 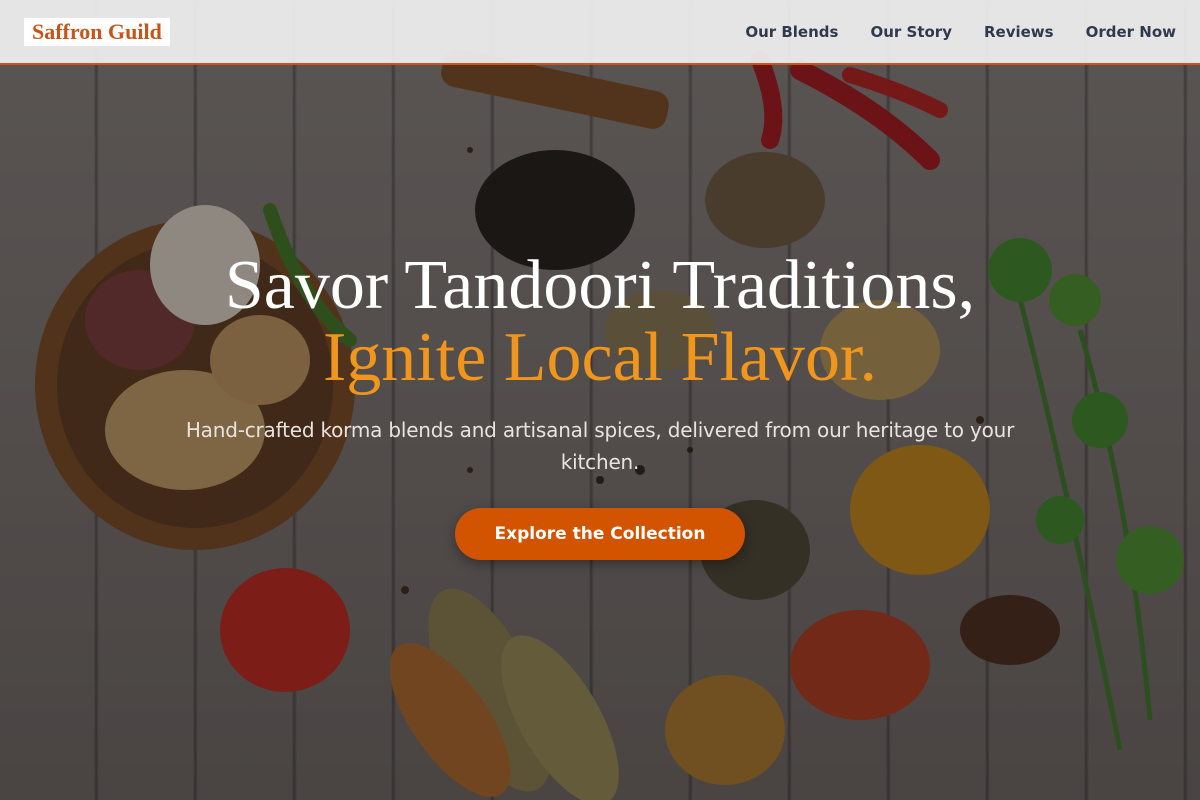 I want to click on hero-headline-accent: Ignite Local Flavor., so click(x=600, y=357).